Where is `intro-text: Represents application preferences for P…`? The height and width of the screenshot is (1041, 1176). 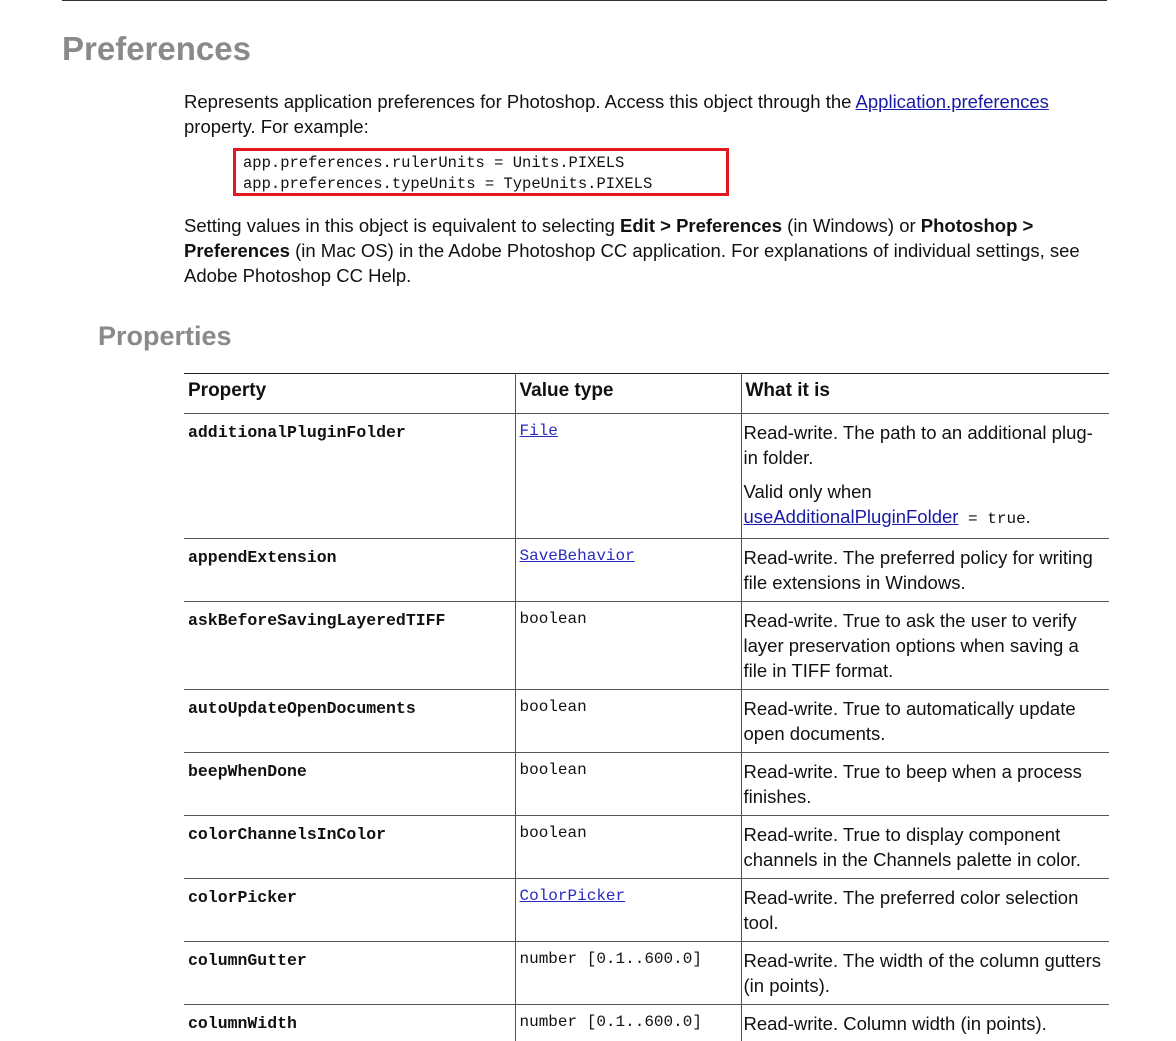
intro-text: Represents application preferences for P… is located at coordinates (520, 101).